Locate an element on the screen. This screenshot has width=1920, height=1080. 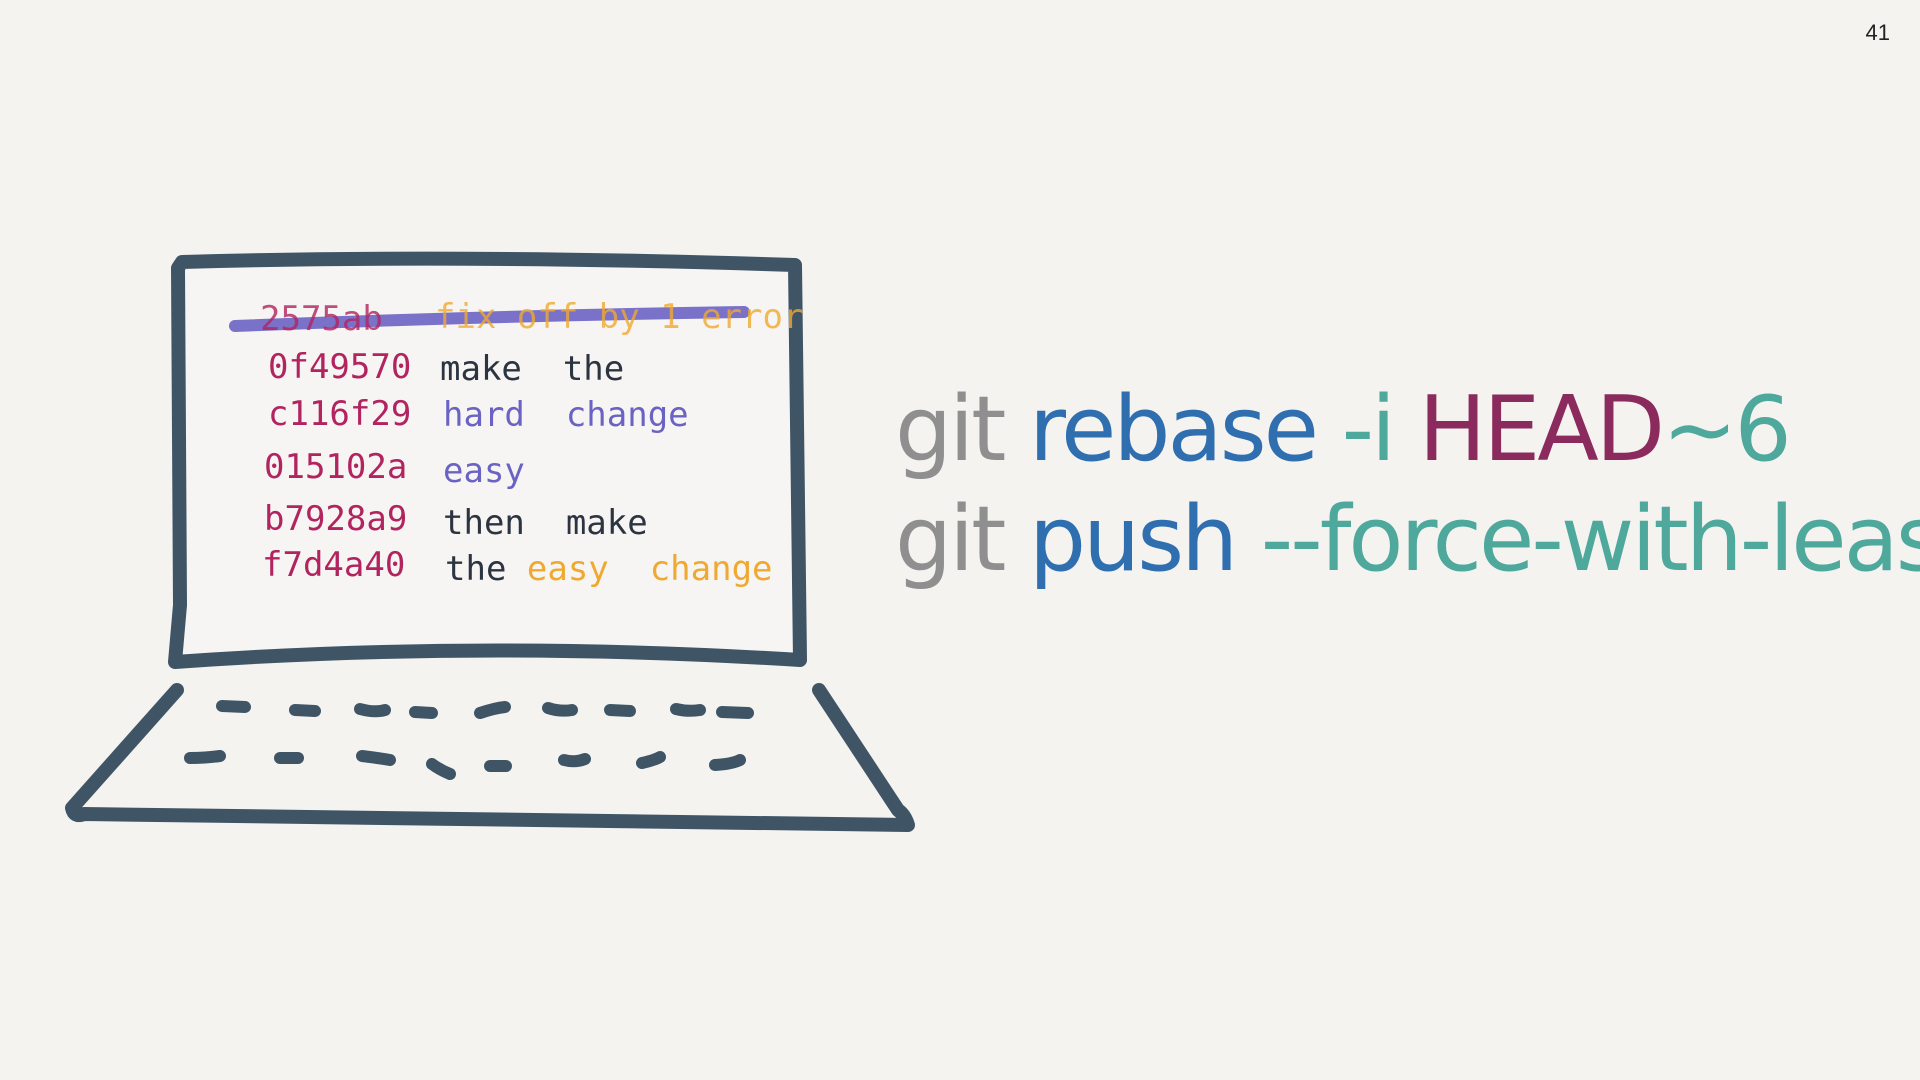
commit-message: the easy change is located at coordinates (609, 569).